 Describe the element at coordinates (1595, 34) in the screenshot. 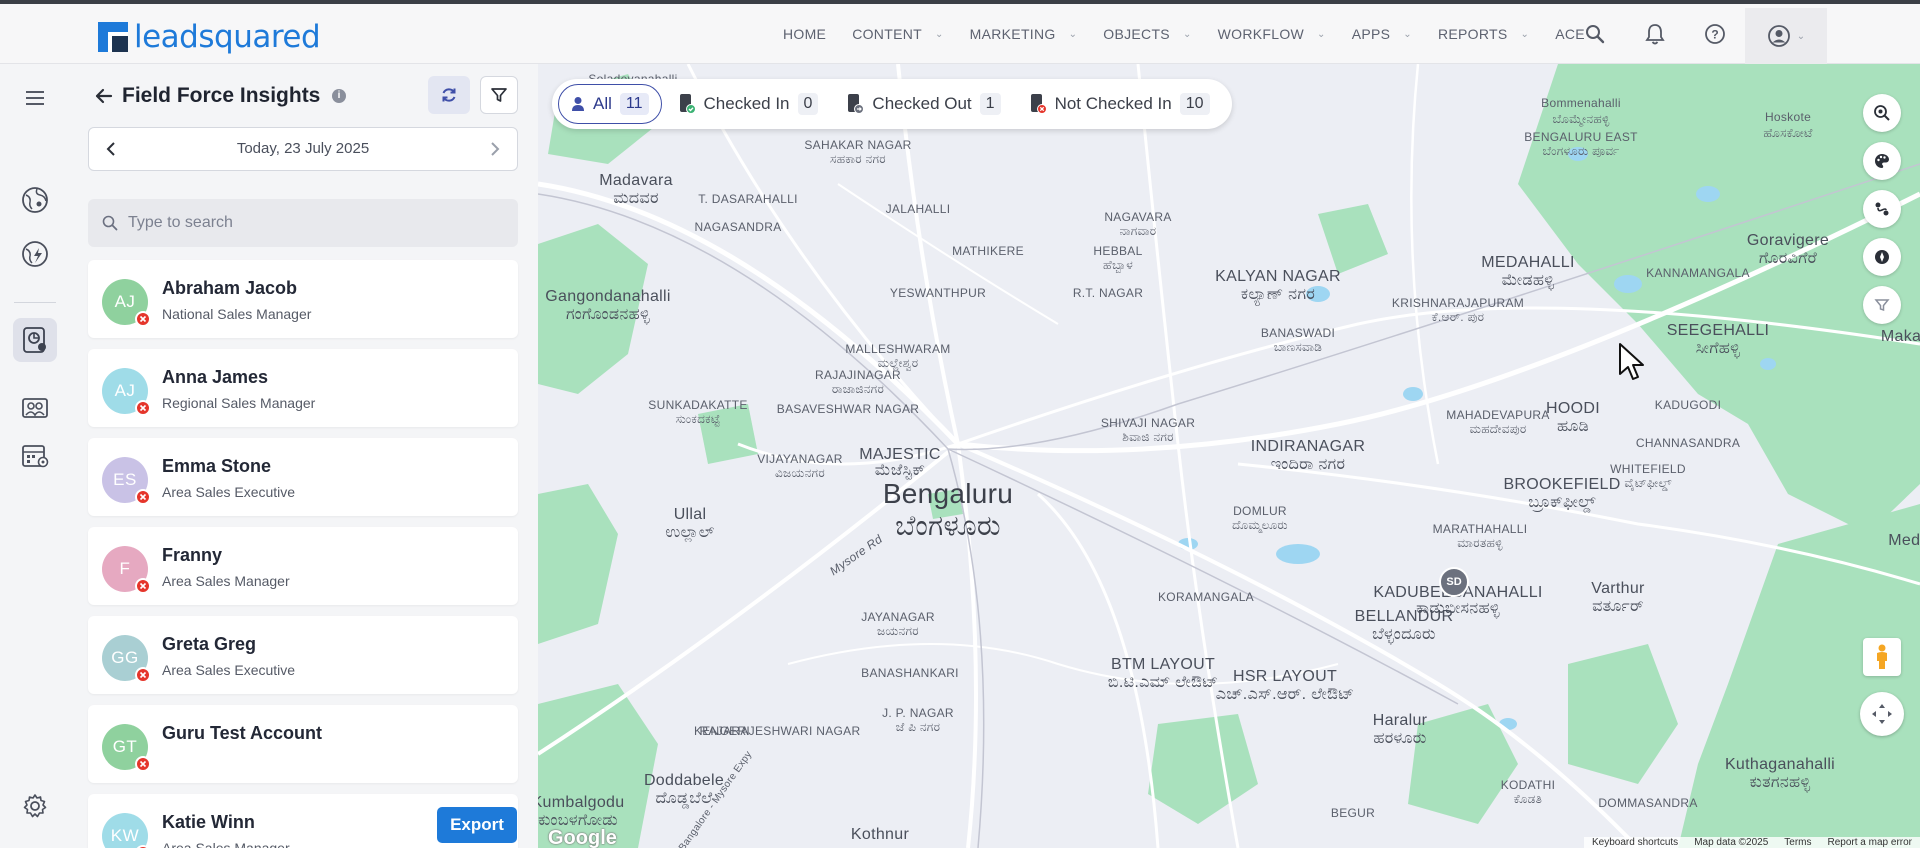

I see `search-icon` at that location.